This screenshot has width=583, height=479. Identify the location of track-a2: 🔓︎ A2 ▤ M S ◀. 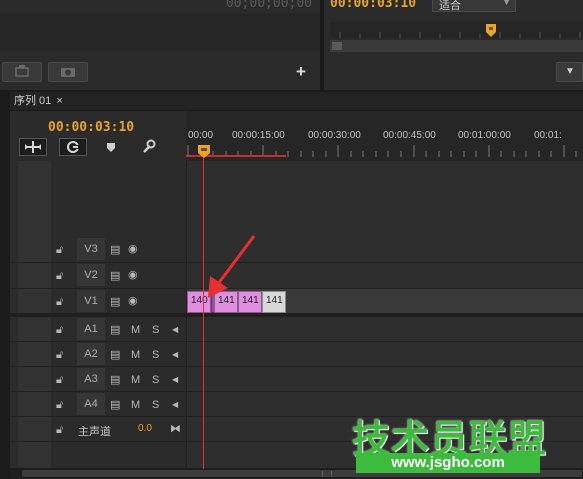
(296, 354).